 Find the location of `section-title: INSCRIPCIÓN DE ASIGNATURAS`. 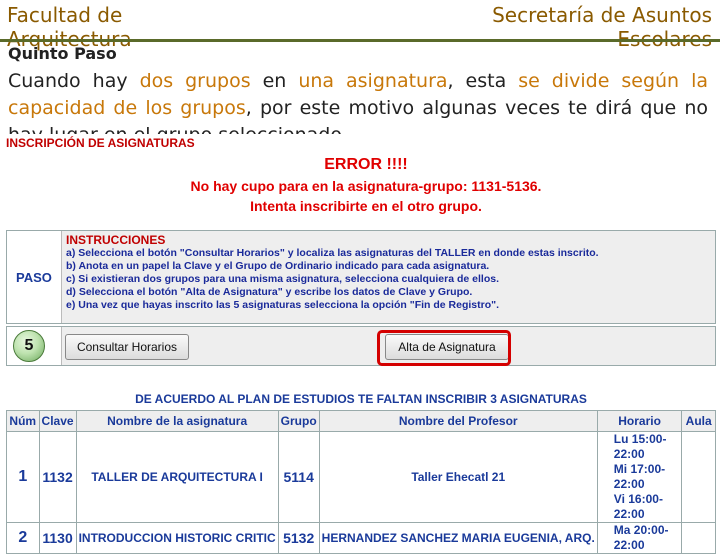

section-title: INSCRIPCIÓN DE ASIGNATURAS is located at coordinates (100, 143).